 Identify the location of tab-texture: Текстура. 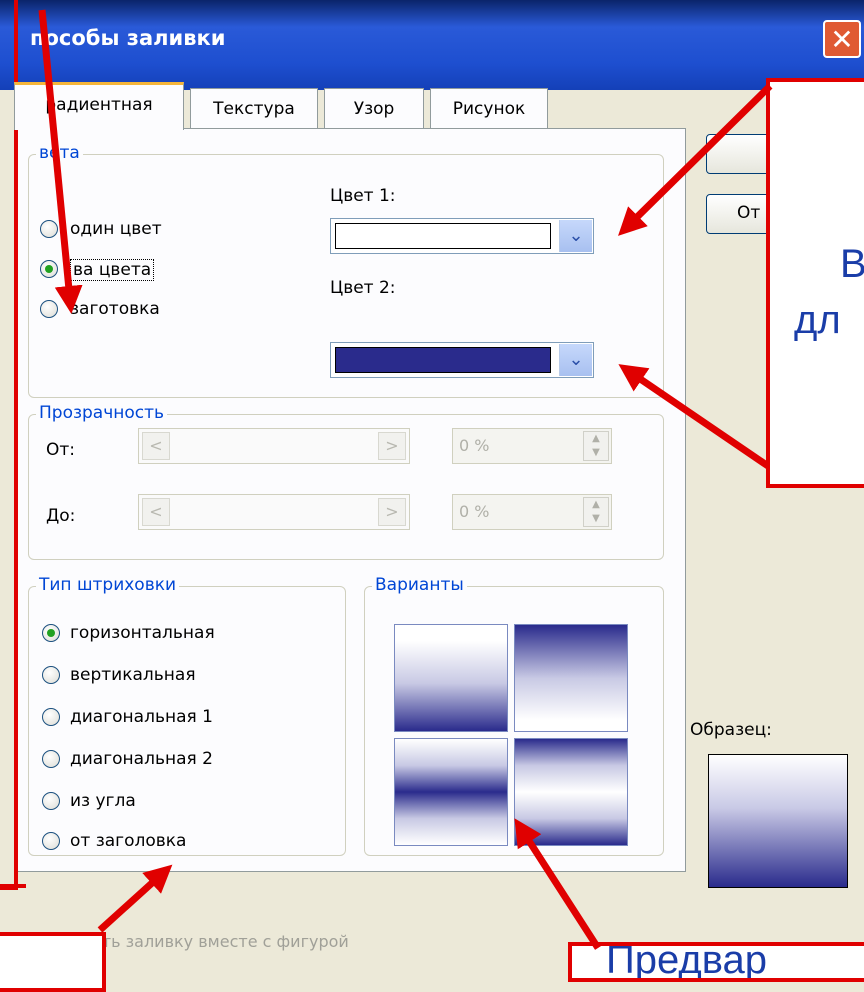
(254, 108).